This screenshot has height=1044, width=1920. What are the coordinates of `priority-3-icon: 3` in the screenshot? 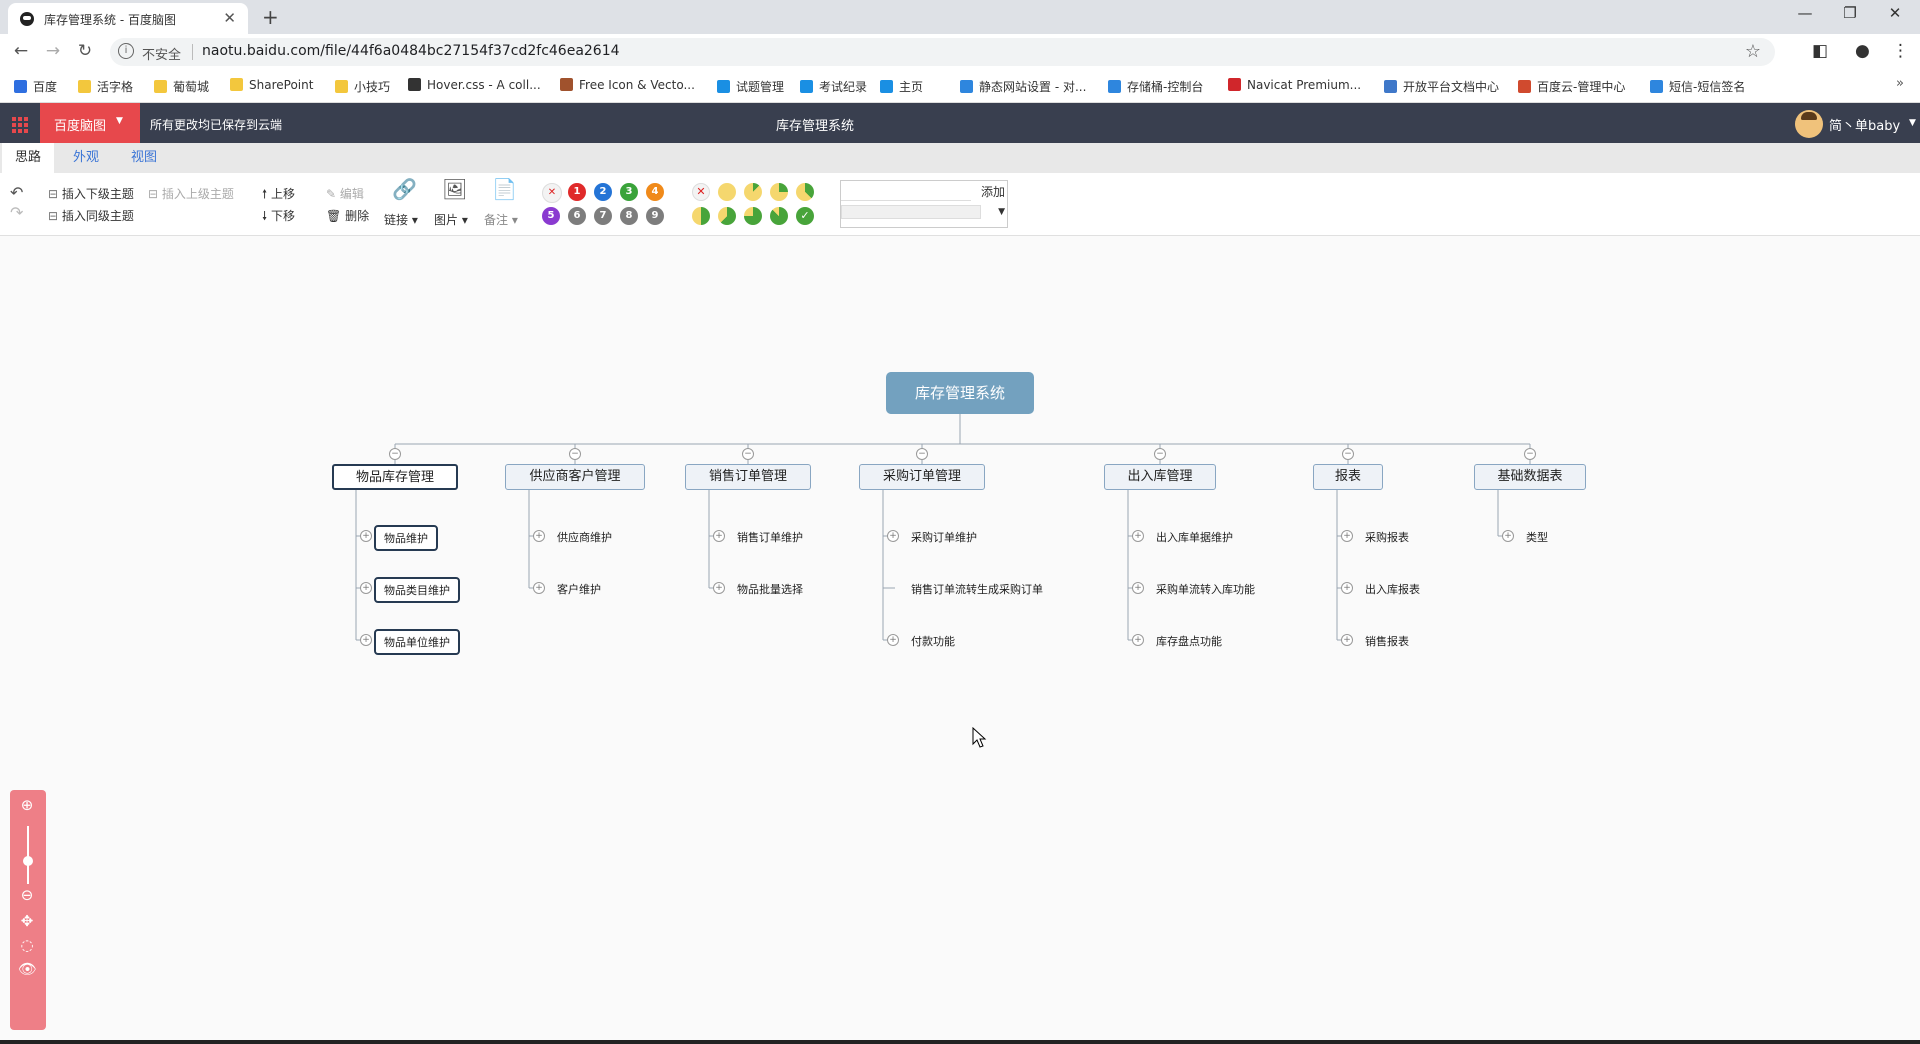 It's located at (629, 192).